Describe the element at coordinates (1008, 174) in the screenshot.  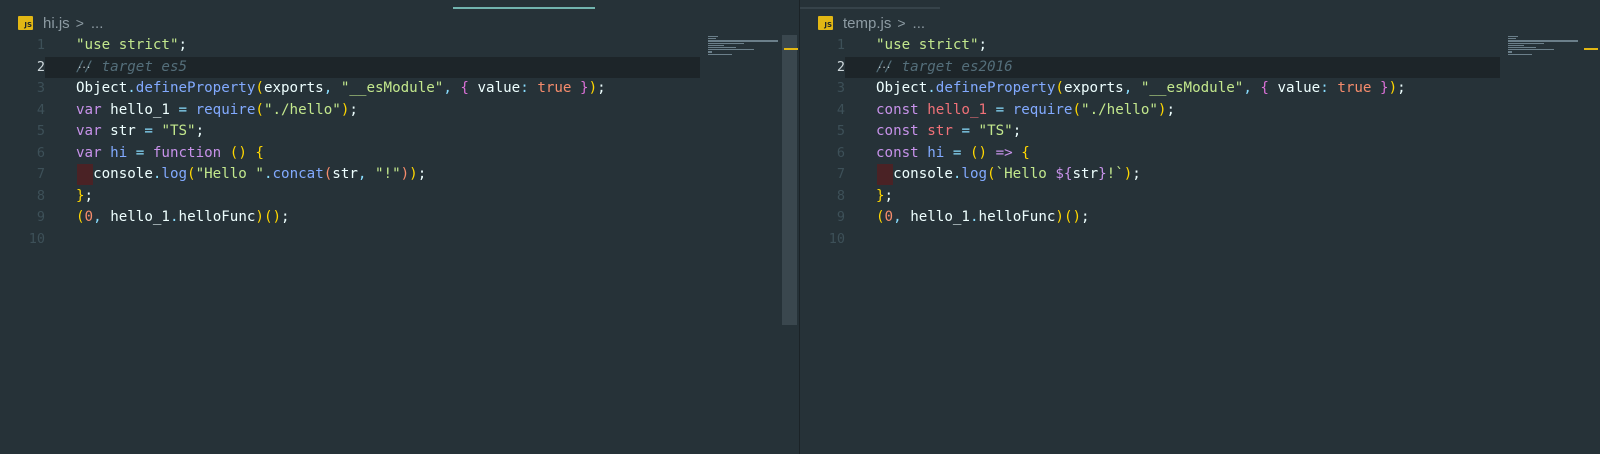
I see `code-text: console.log(`Hello ${str}!`);` at that location.